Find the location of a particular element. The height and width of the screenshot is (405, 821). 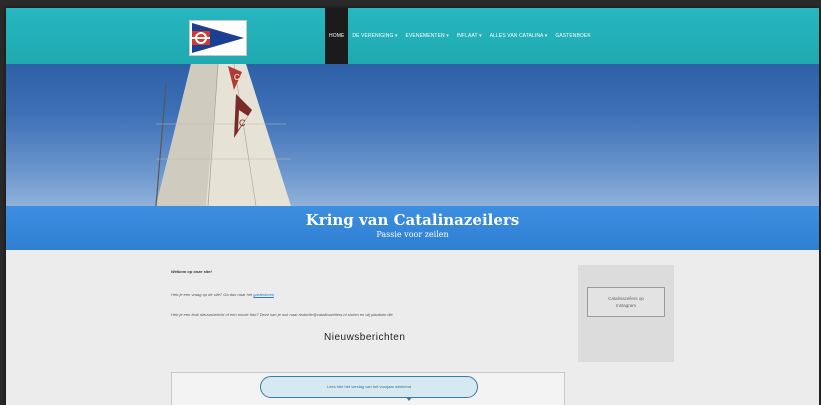

chevron-down-icon is located at coordinates (409, 399).